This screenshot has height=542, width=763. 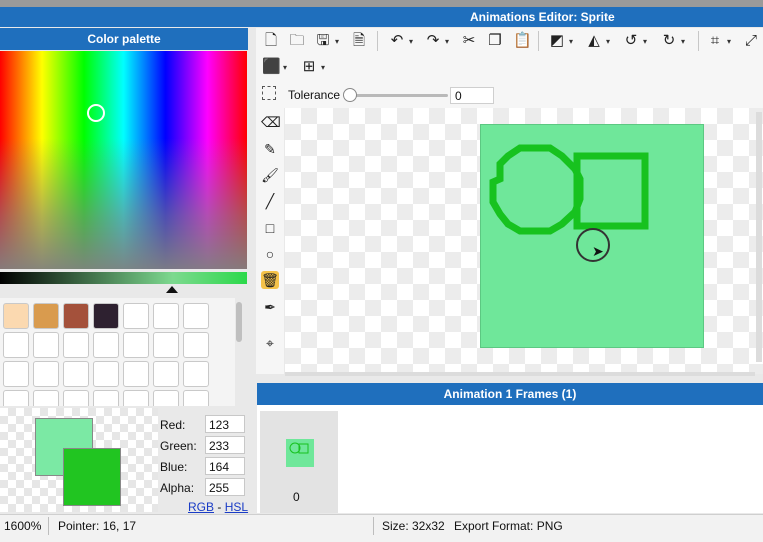 What do you see at coordinates (594, 41) in the screenshot?
I see `flip-vertical-icon: ◭` at bounding box center [594, 41].